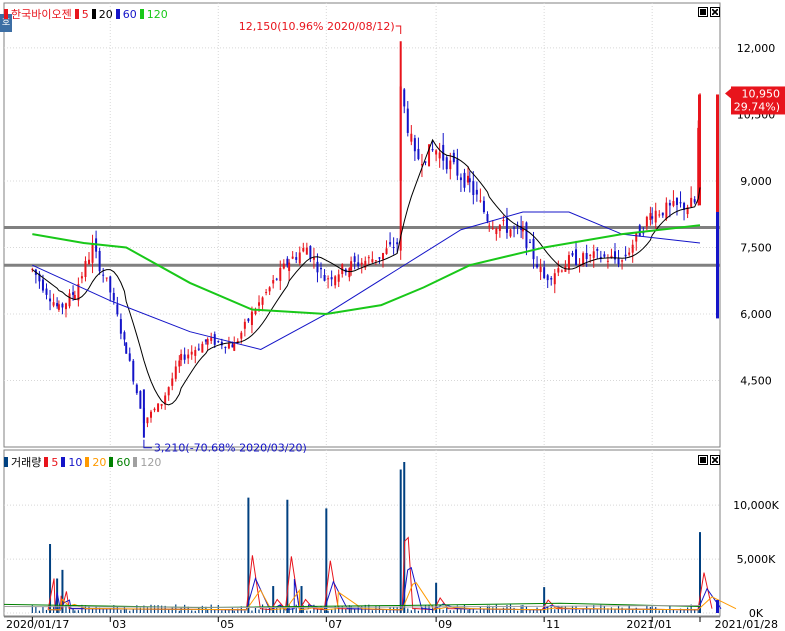  I want to click on price-tick-label: 6,000, so click(756, 314).